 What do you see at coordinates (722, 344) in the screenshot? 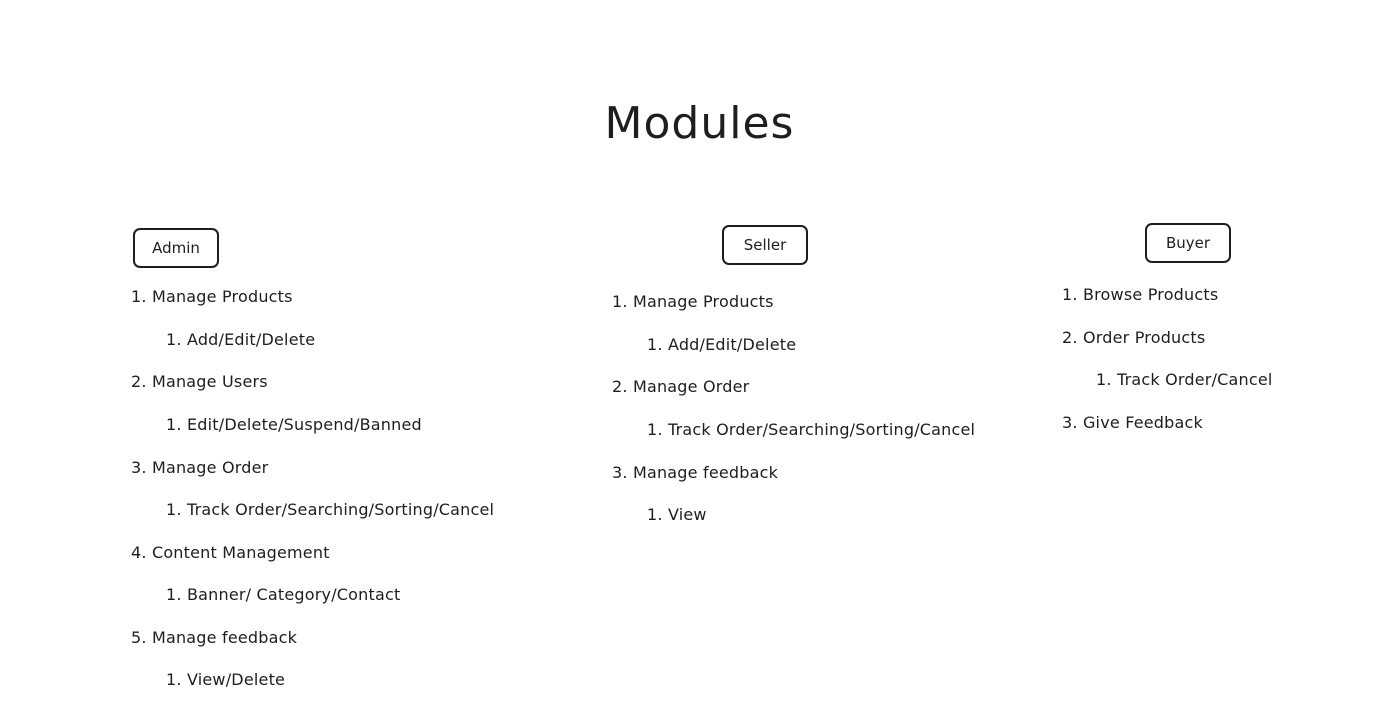
I see `seller-subitem-add-edit-delete: 1. Add/Edit/Delete` at bounding box center [722, 344].